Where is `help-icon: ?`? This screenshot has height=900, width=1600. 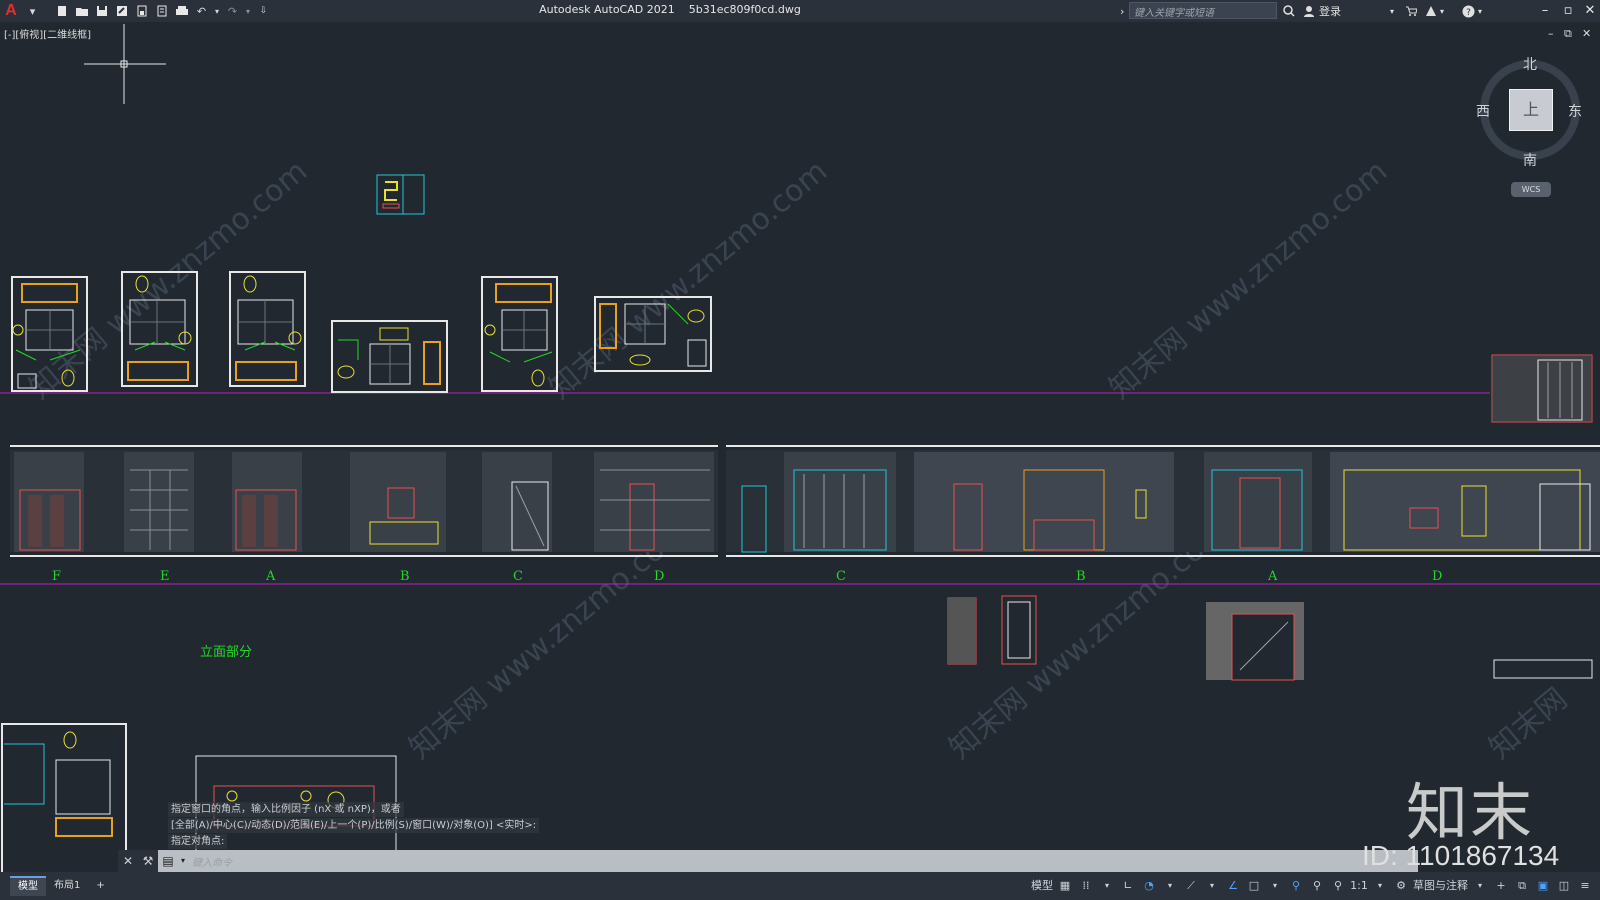
help-icon: ? is located at coordinates (1468, 11).